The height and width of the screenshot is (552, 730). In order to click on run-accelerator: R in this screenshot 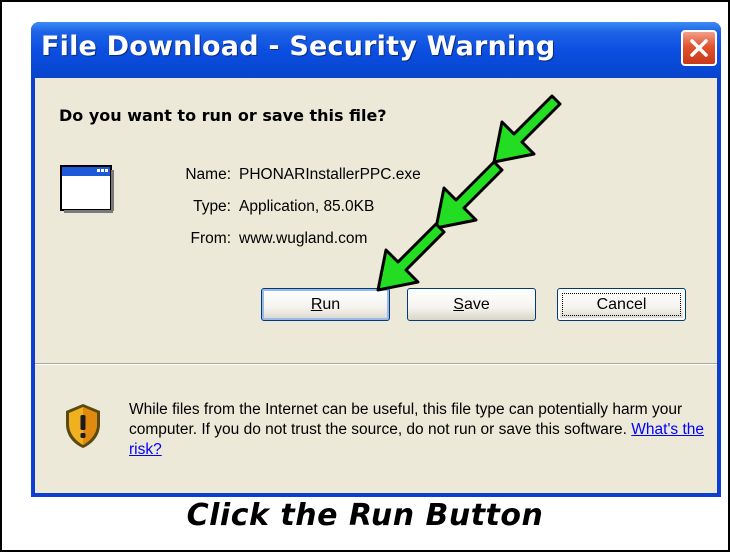, I will do `click(316, 304)`.